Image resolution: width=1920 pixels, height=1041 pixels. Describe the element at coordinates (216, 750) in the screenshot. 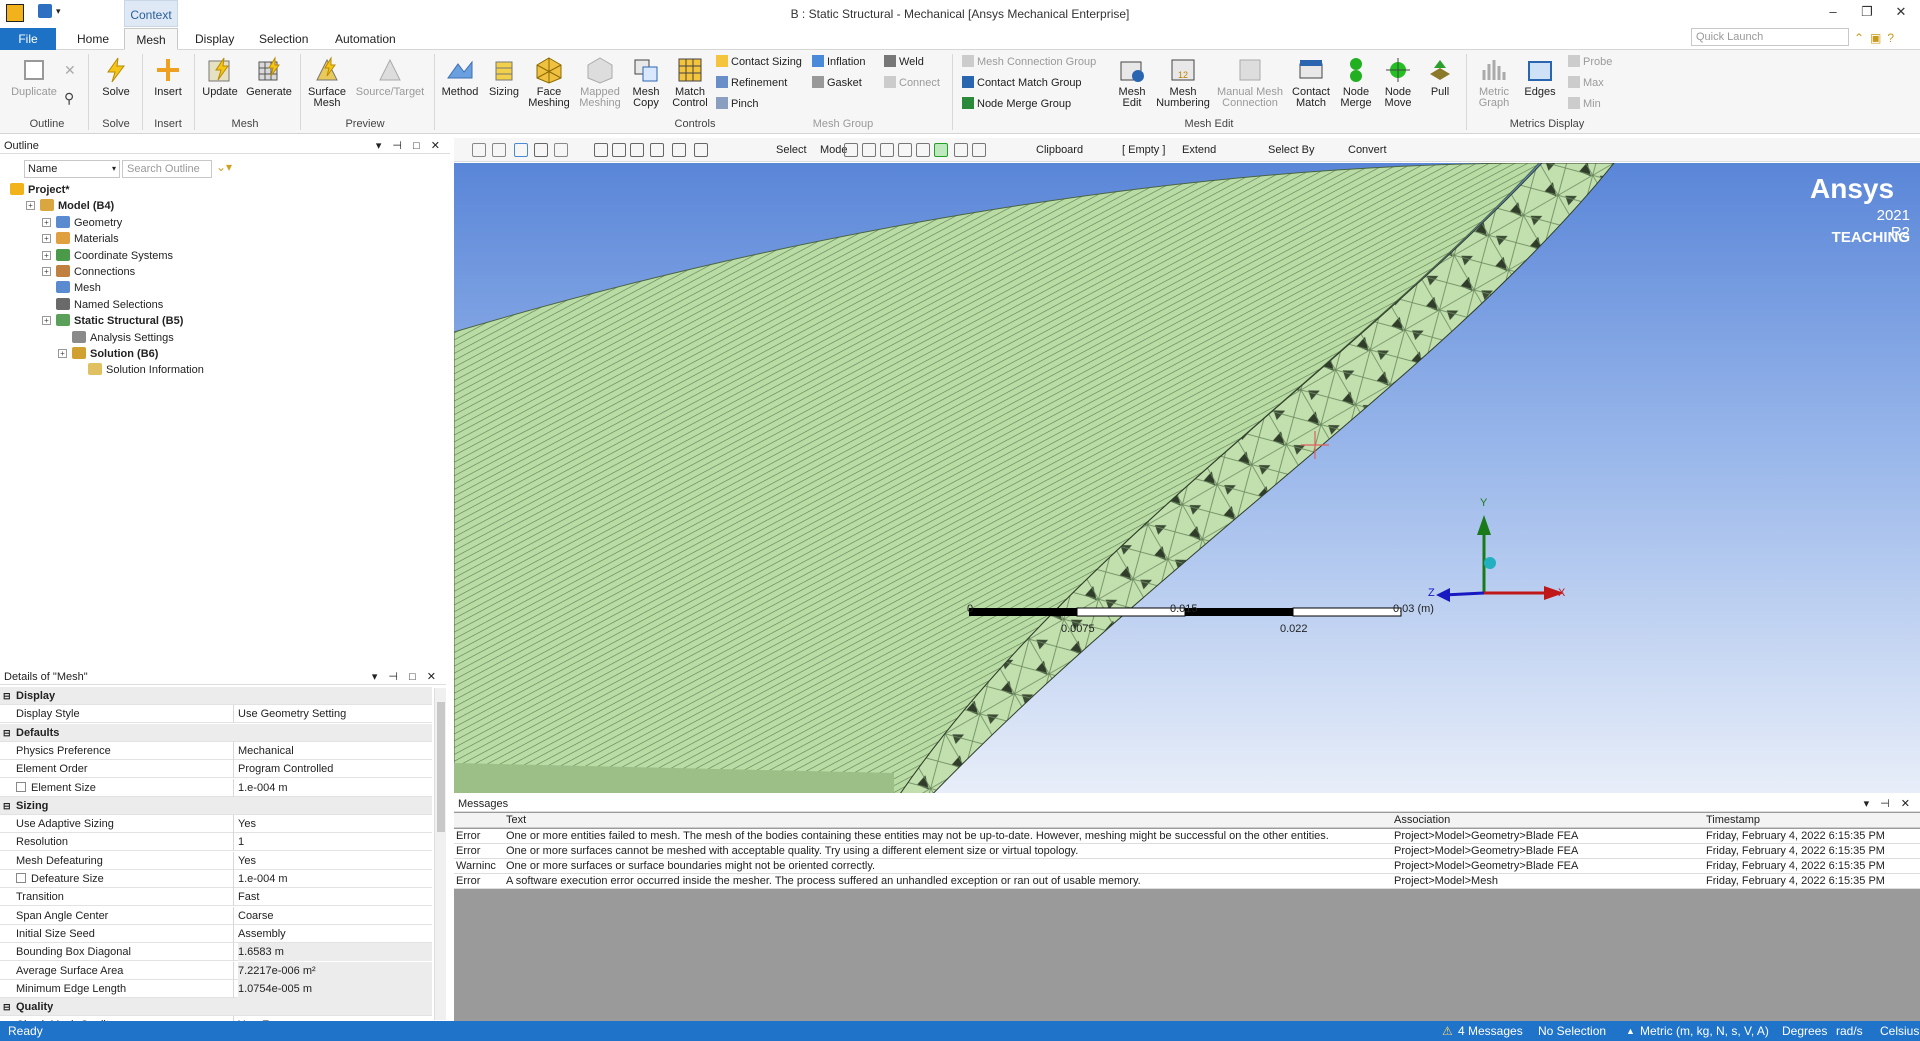

I see `details-row: Physics Preference Mechanical` at that location.